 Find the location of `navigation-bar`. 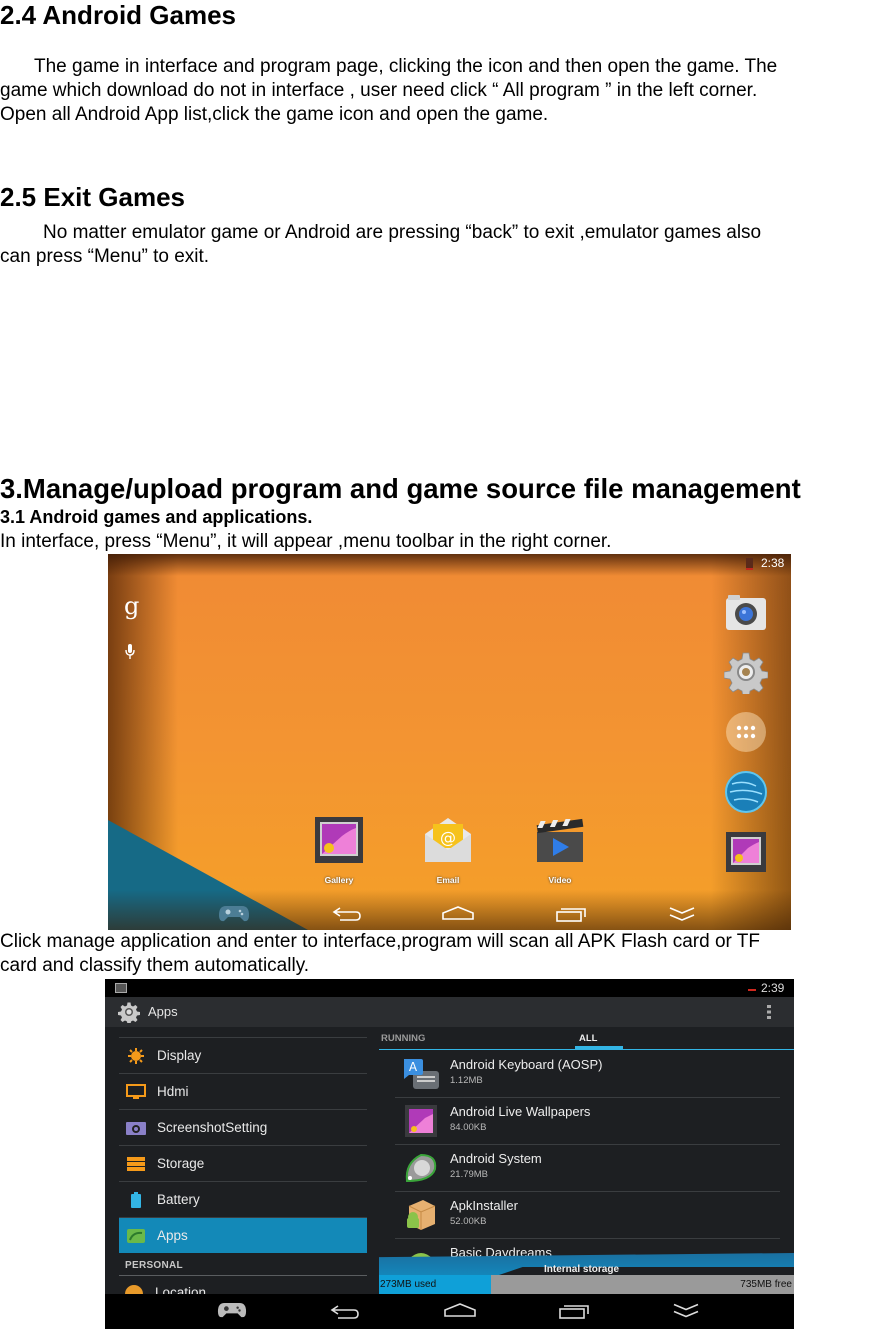

navigation-bar is located at coordinates (449, 1311).